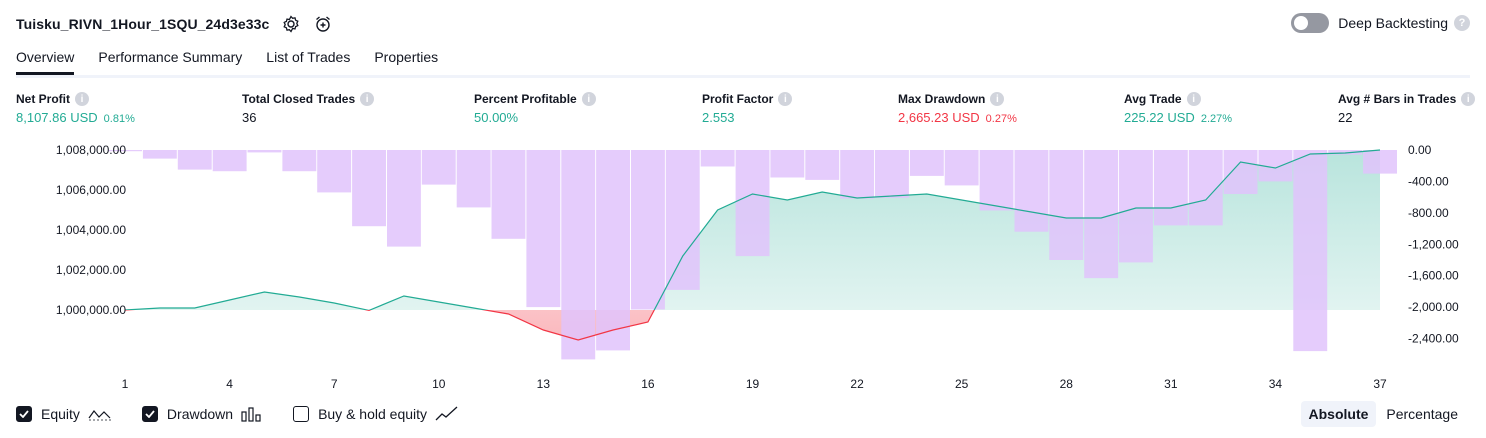 Image resolution: width=1486 pixels, height=438 pixels. I want to click on stat-percent-profitable: Percent Profitable i 50.00%, so click(535, 108).